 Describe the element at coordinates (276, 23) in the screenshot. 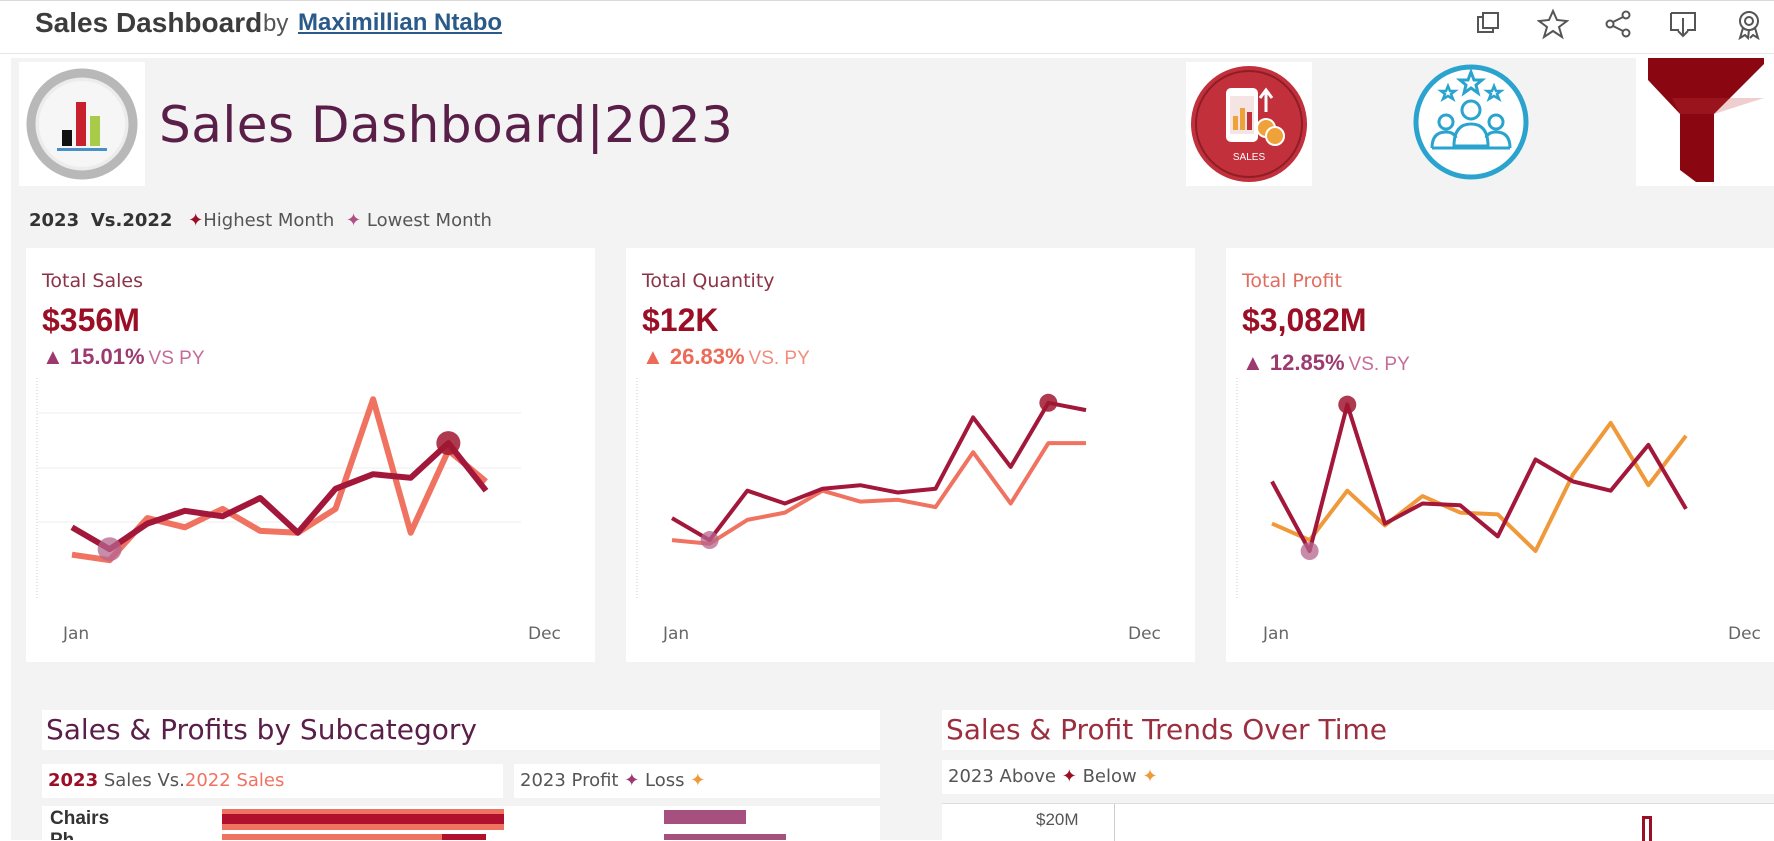

I see `by-label: by` at that location.